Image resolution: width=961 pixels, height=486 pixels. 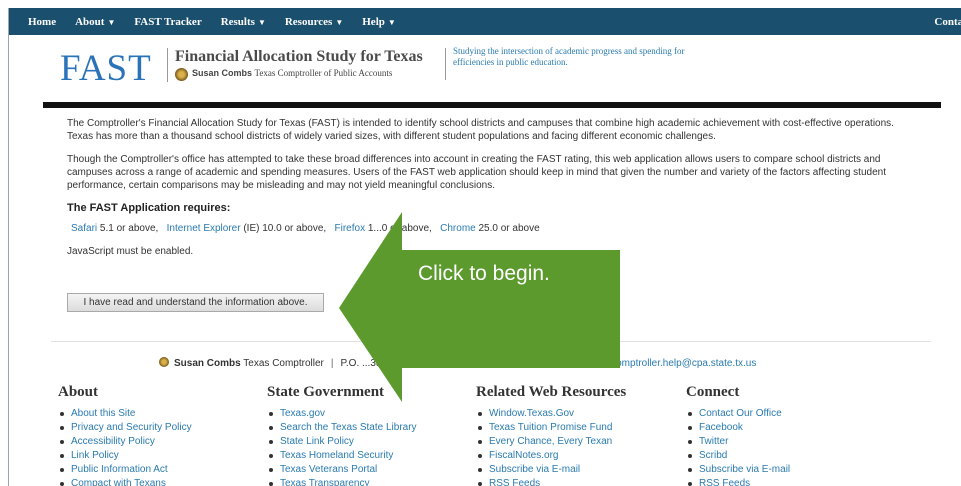 What do you see at coordinates (738, 428) in the screenshot?
I see `footer-link: Facebook` at bounding box center [738, 428].